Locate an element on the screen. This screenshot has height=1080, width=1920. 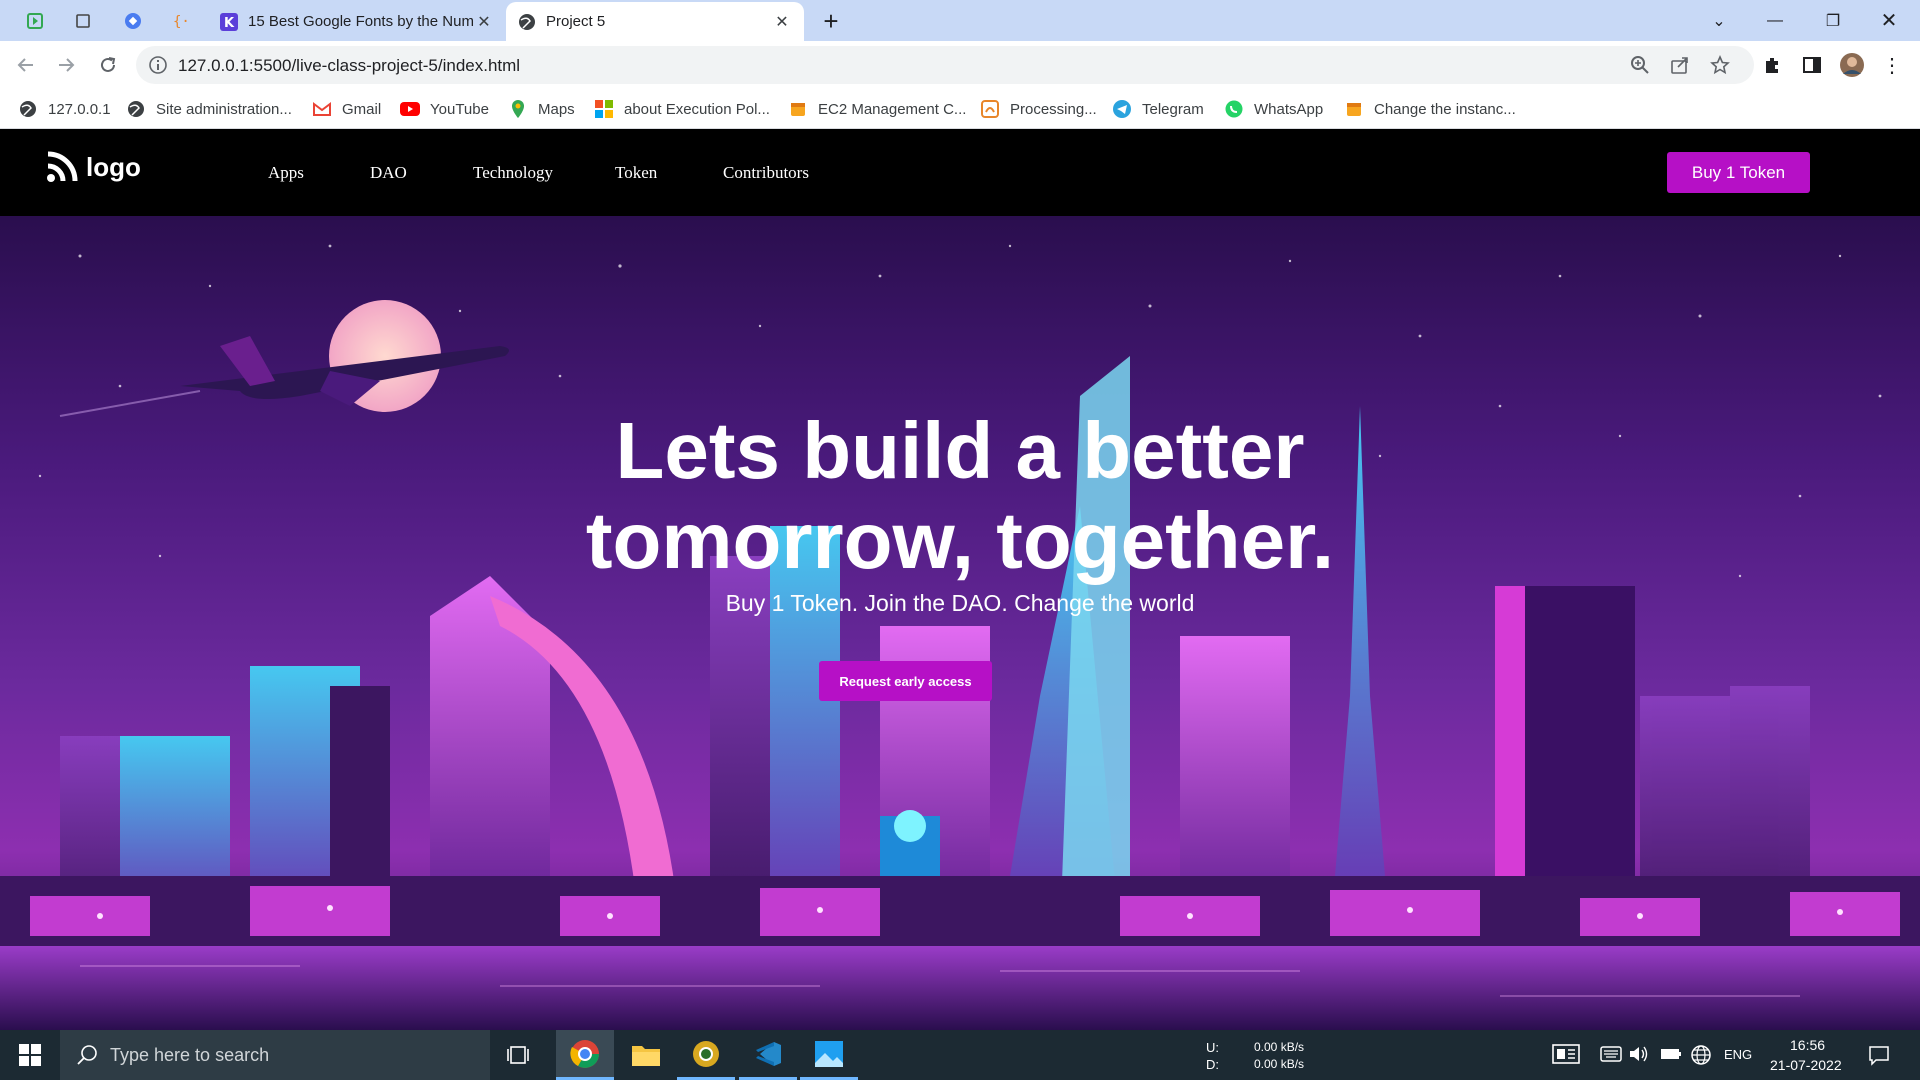
youtube-icon is located at coordinates (410, 109).